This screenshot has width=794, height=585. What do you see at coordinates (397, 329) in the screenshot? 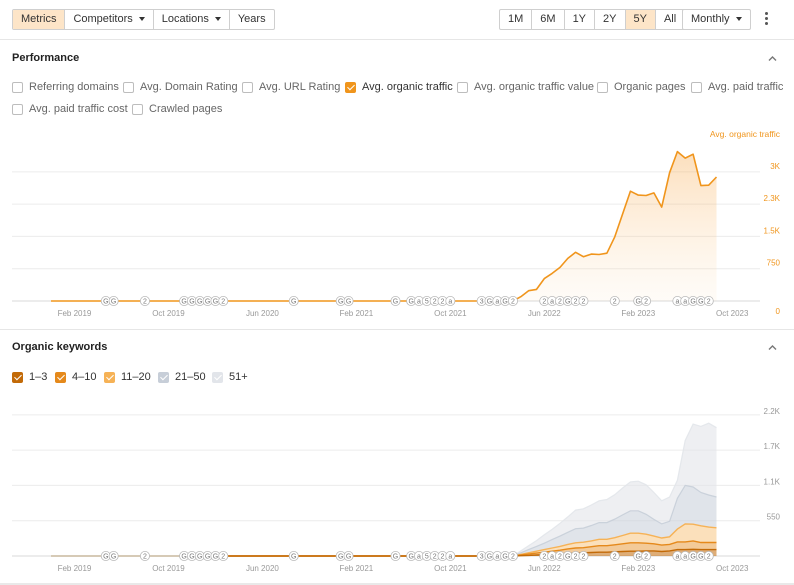
I see `section-divider` at bounding box center [397, 329].